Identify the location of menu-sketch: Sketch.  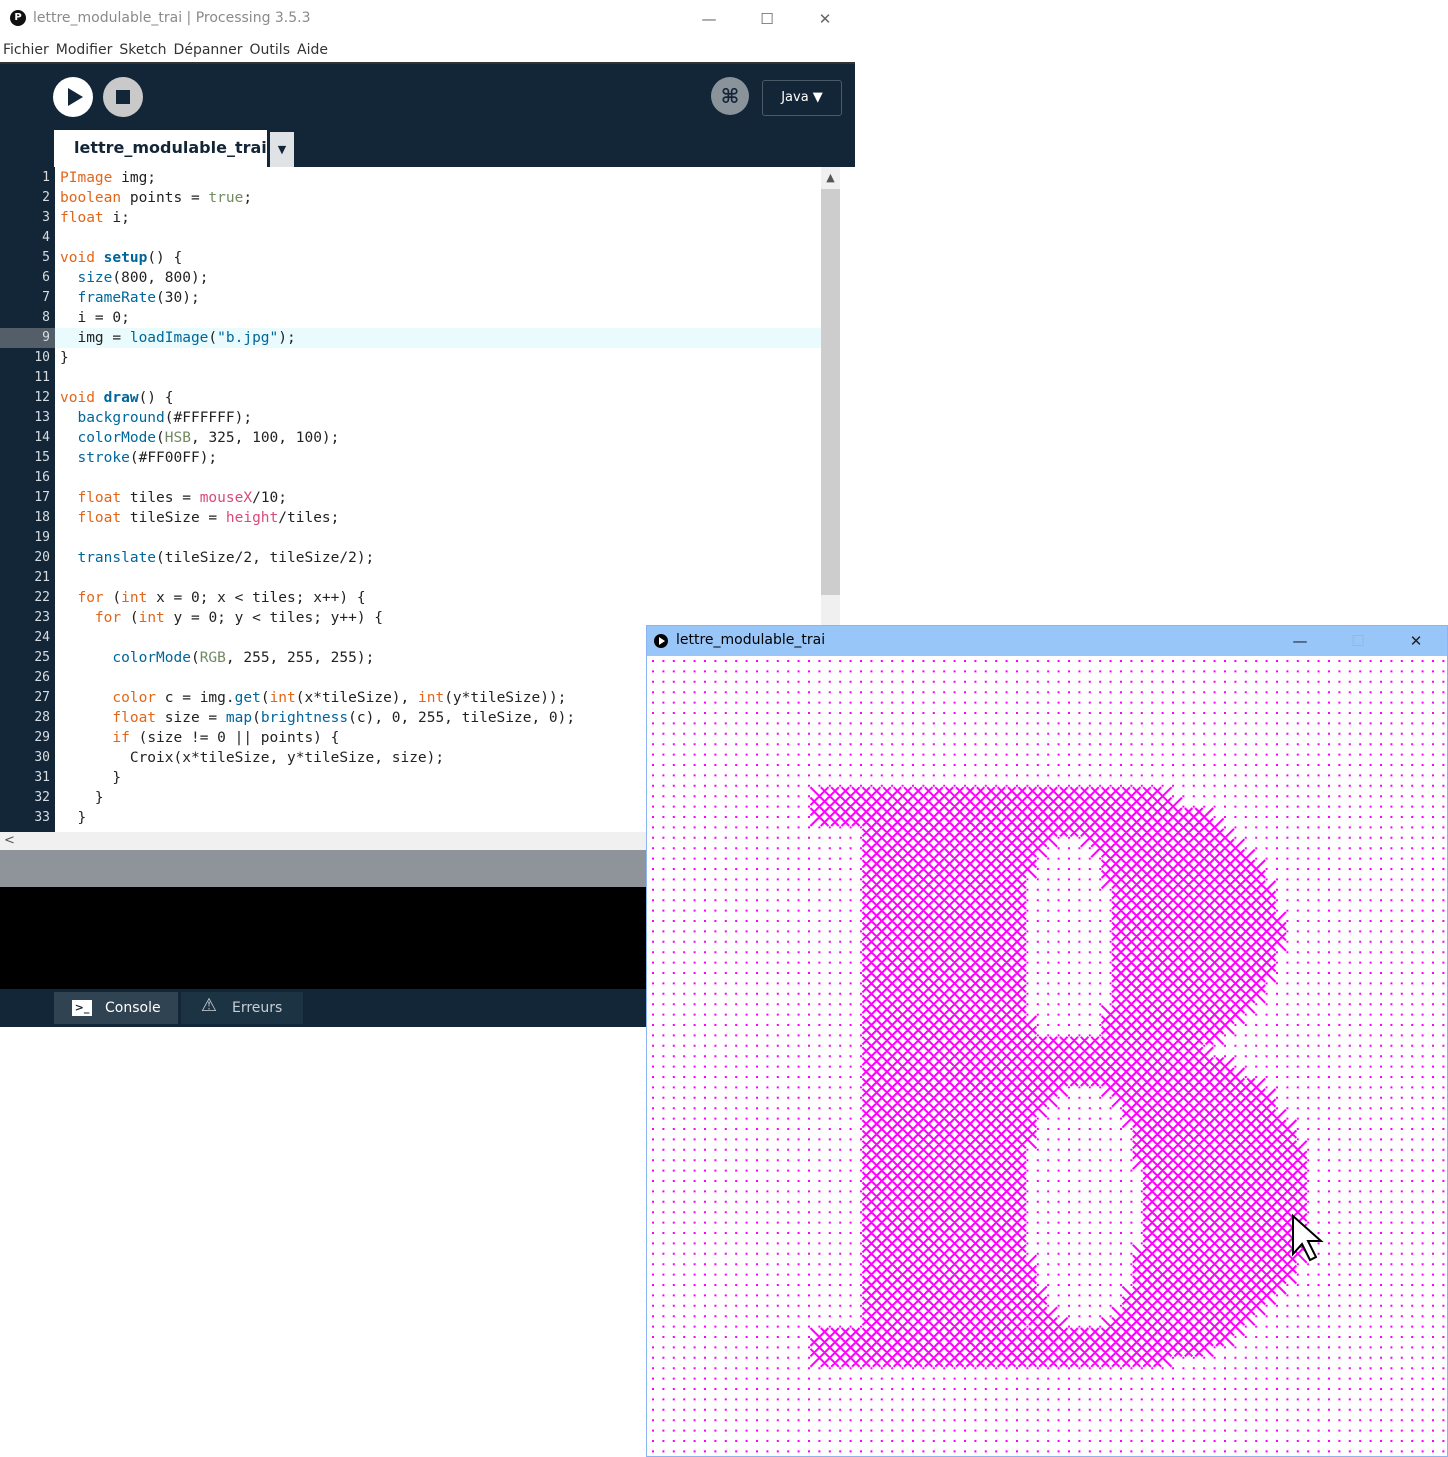
(142, 50).